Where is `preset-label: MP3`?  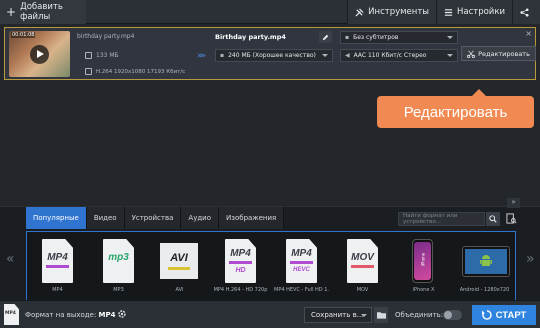 preset-label: MP3 is located at coordinates (118, 290).